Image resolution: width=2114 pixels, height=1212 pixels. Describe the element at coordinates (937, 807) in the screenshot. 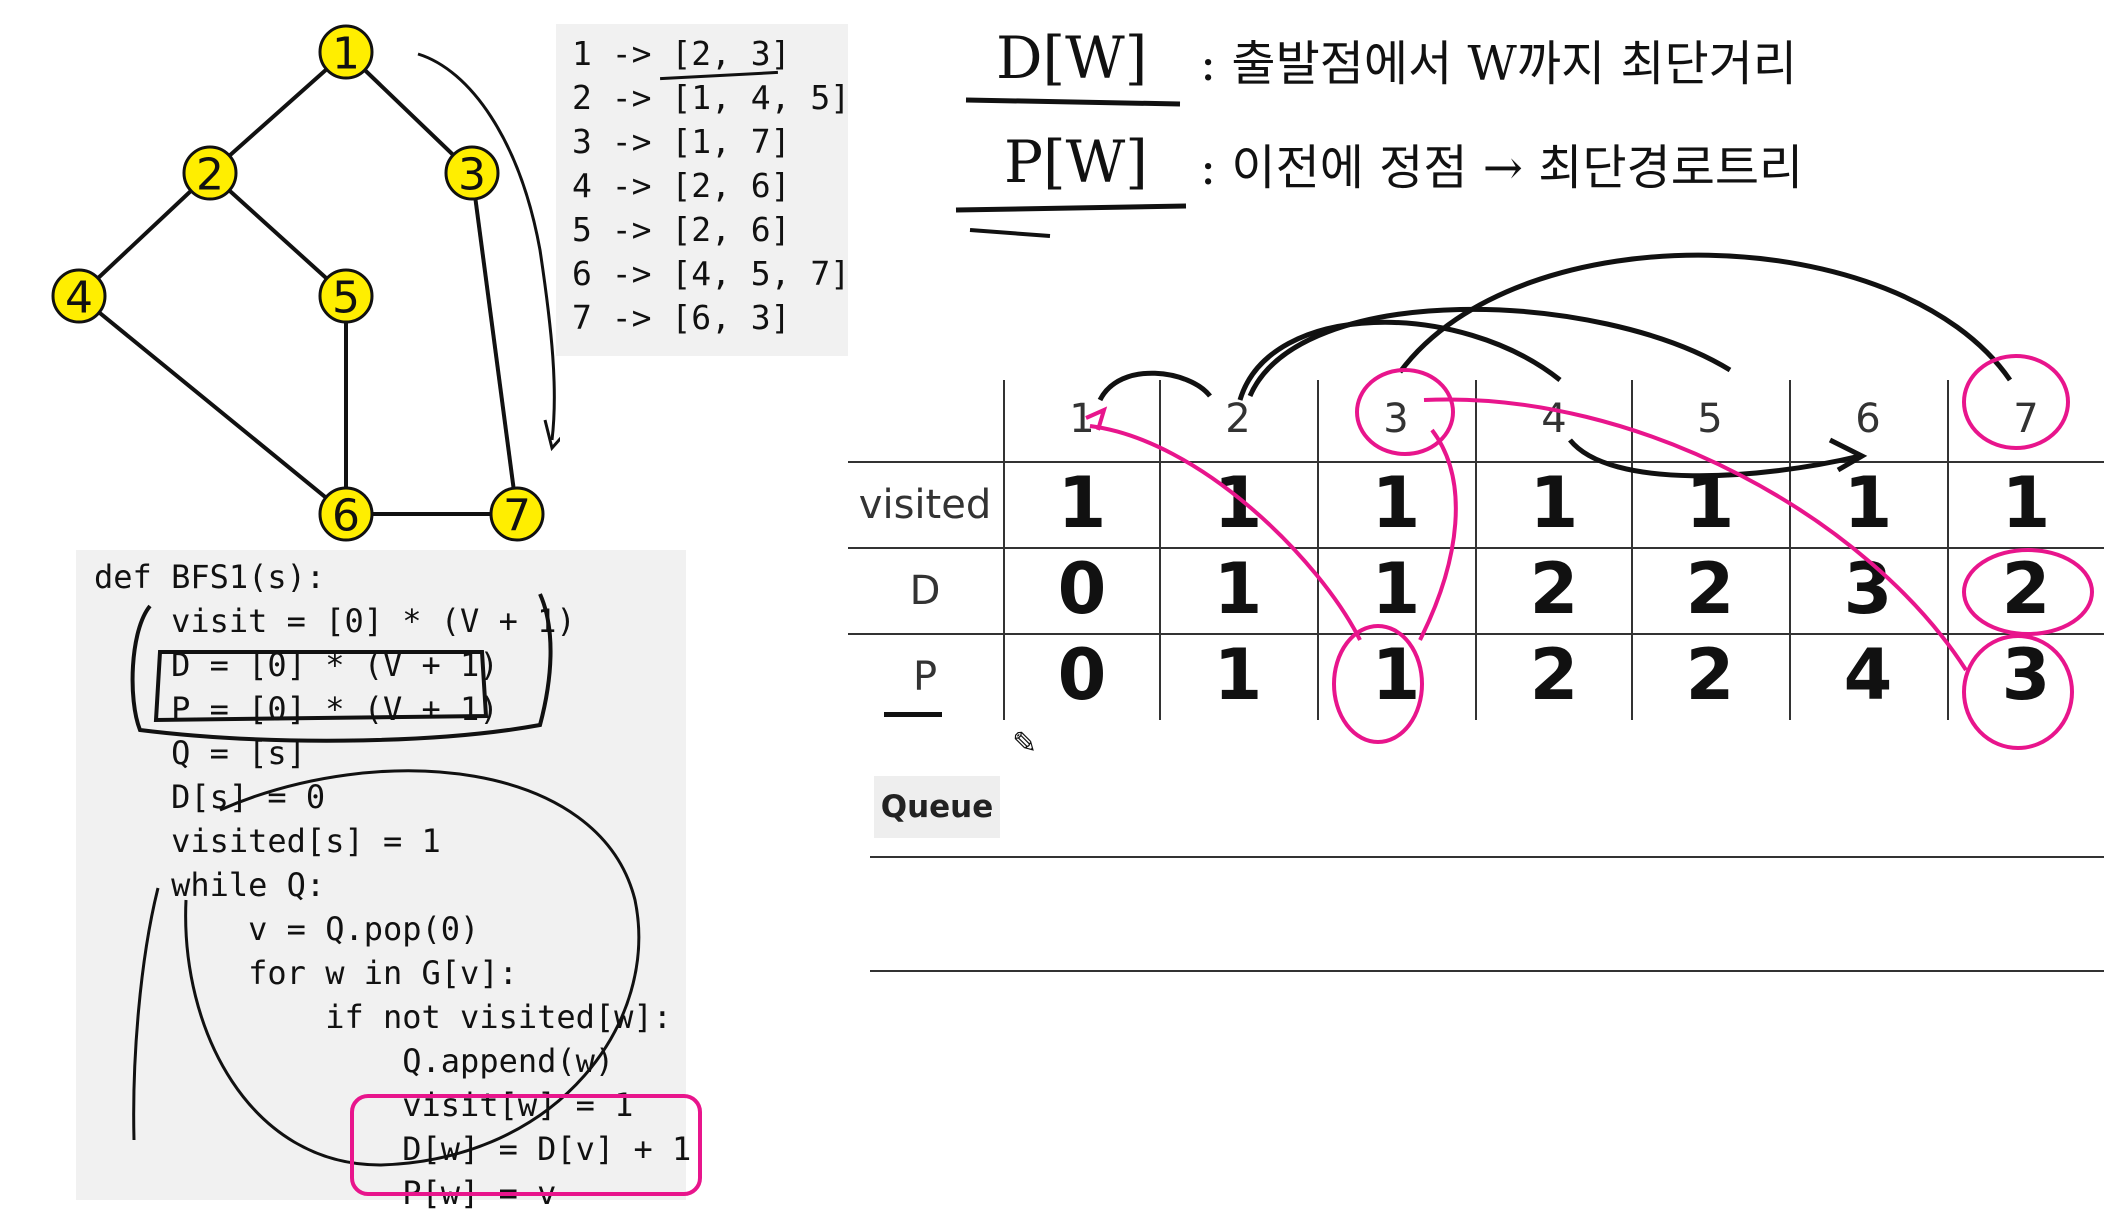

I see `queue-label: Queue` at that location.